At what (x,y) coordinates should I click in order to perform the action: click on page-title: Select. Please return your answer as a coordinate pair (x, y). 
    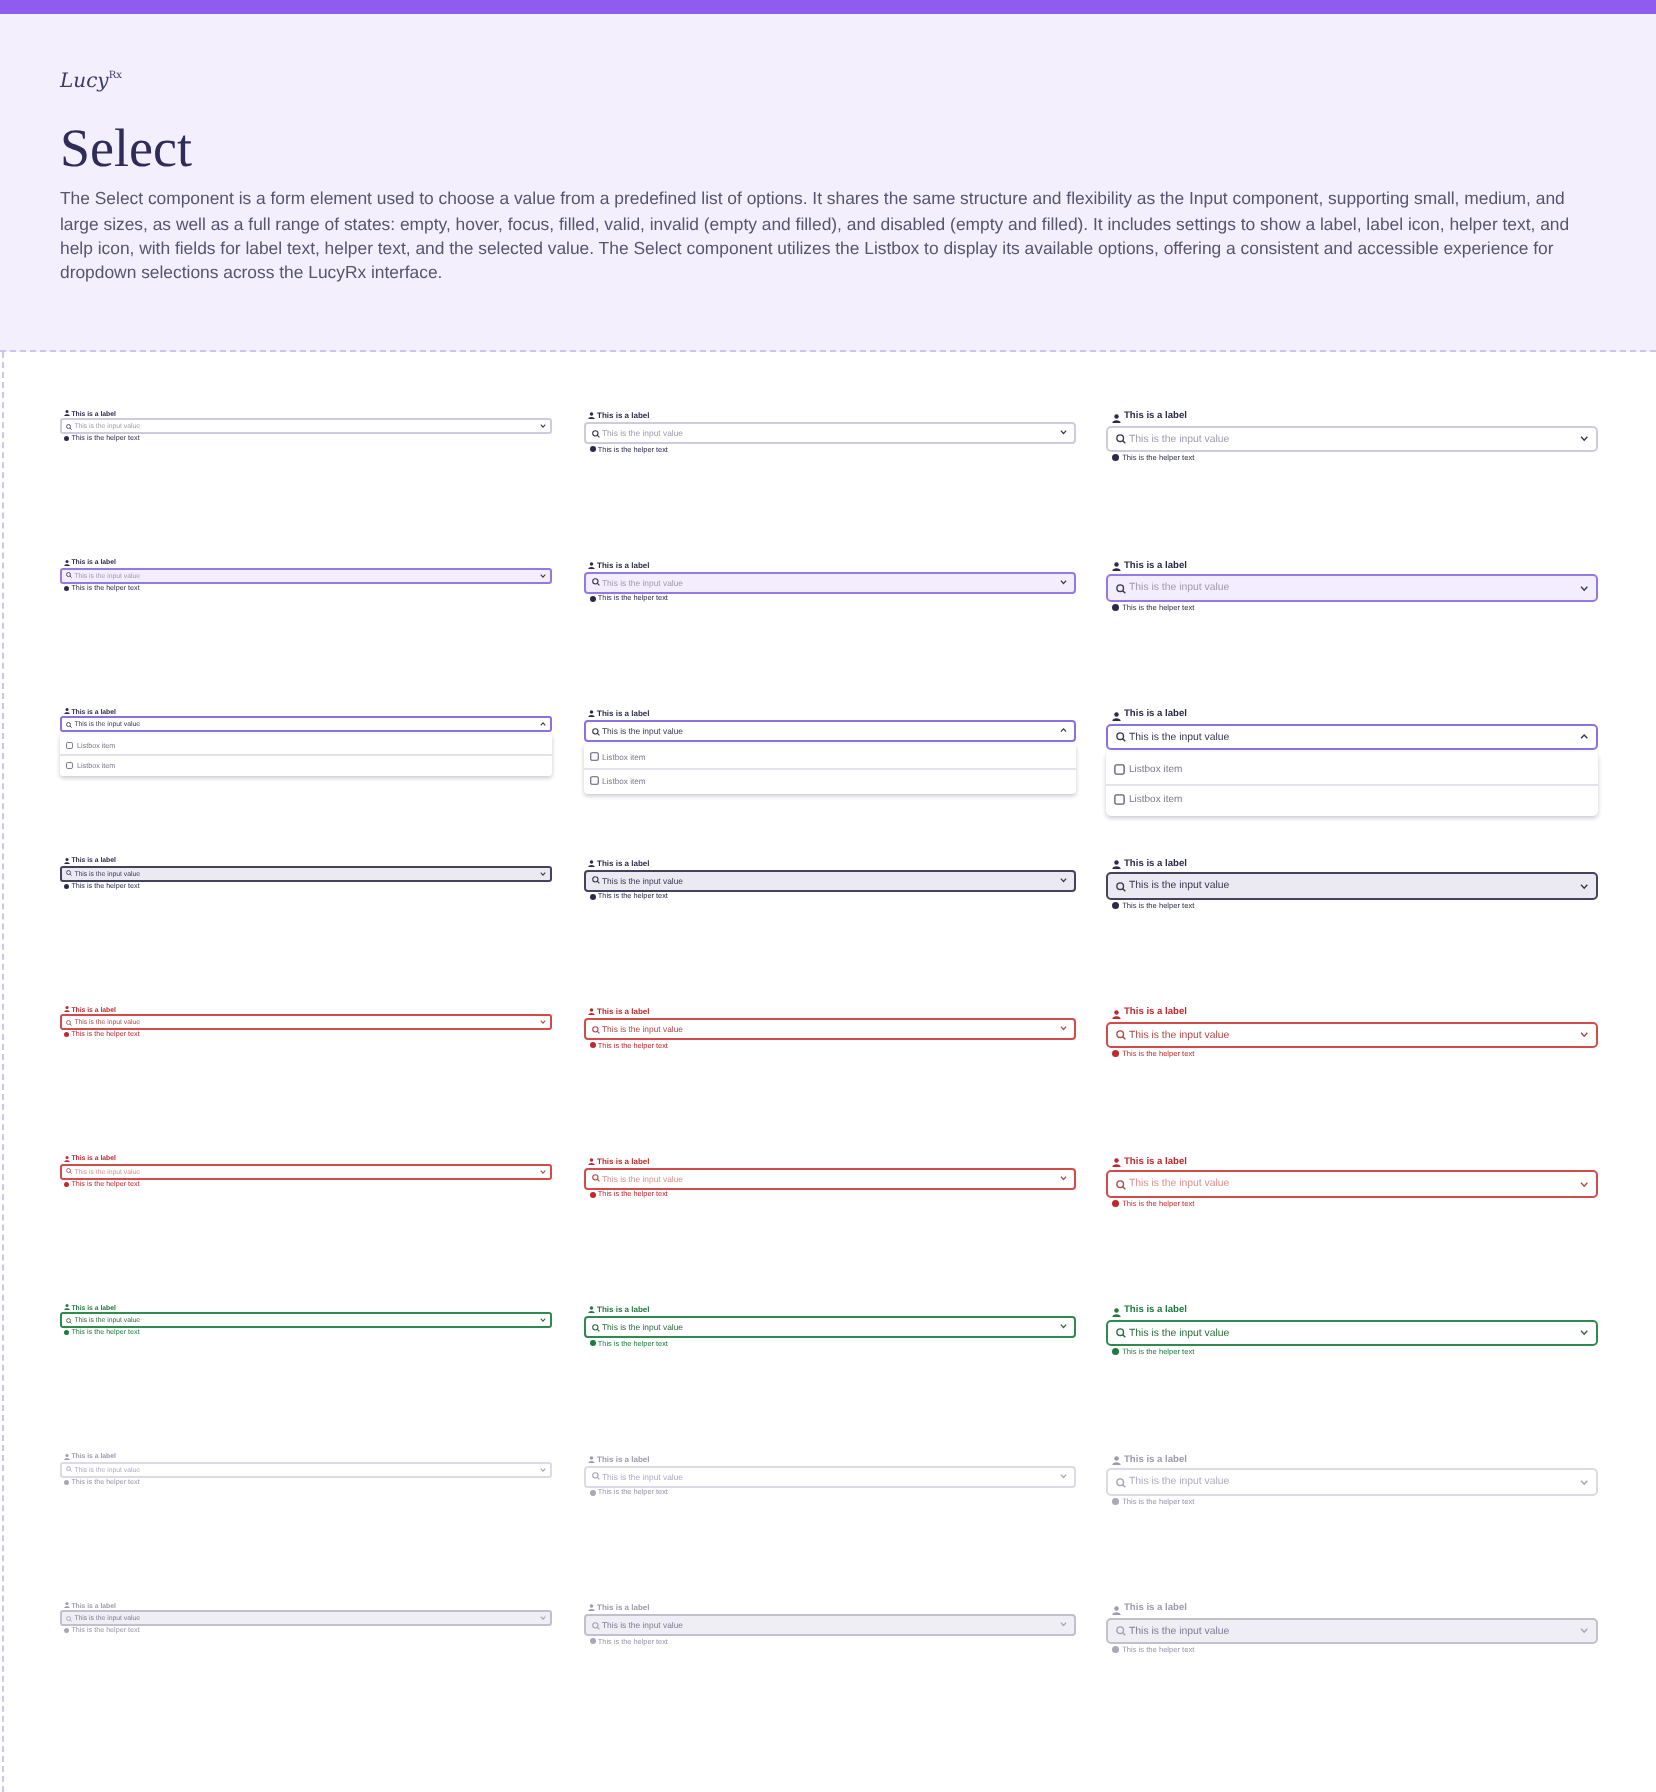
    Looking at the image, I should click on (126, 148).